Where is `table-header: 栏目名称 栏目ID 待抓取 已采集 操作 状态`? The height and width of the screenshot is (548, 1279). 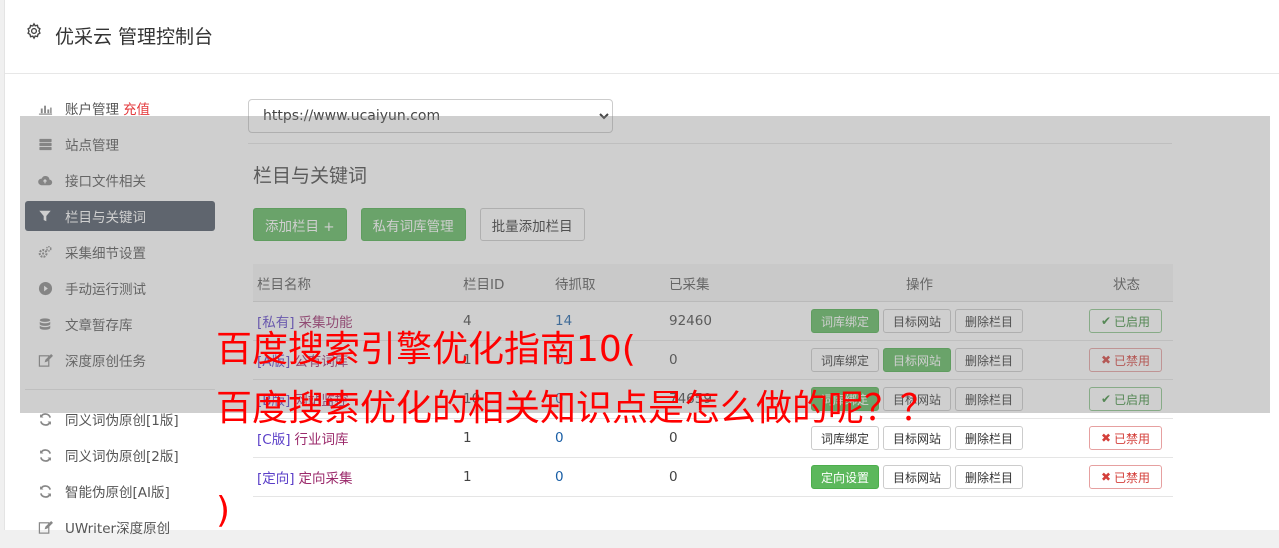
table-header: 栏目名称 栏目ID 待抓取 已采集 操作 状态 is located at coordinates (713, 283).